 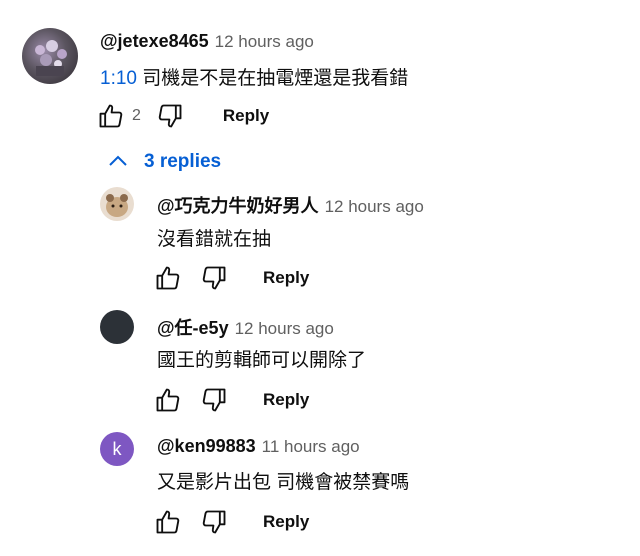 I want to click on avatar: k, so click(x=117, y=449).